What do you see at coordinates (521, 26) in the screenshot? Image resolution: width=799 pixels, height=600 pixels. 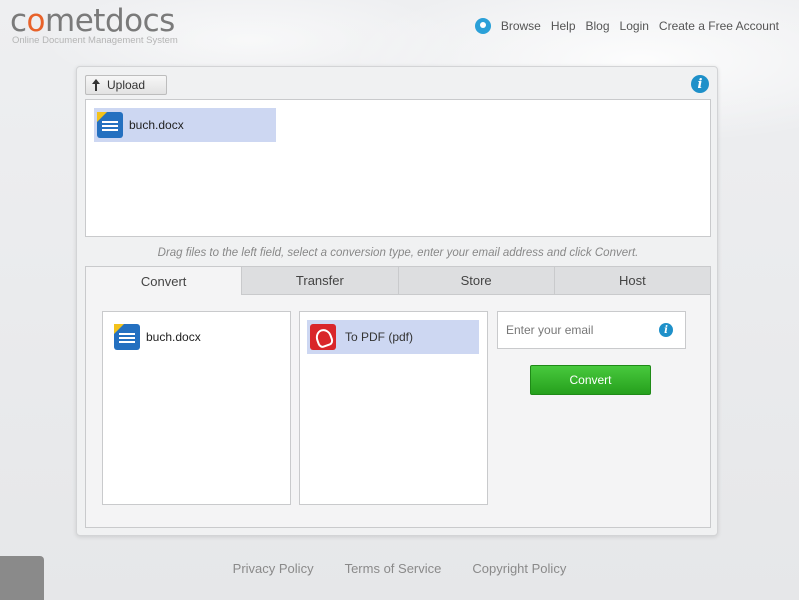 I see `nav-browse: Browse` at bounding box center [521, 26].